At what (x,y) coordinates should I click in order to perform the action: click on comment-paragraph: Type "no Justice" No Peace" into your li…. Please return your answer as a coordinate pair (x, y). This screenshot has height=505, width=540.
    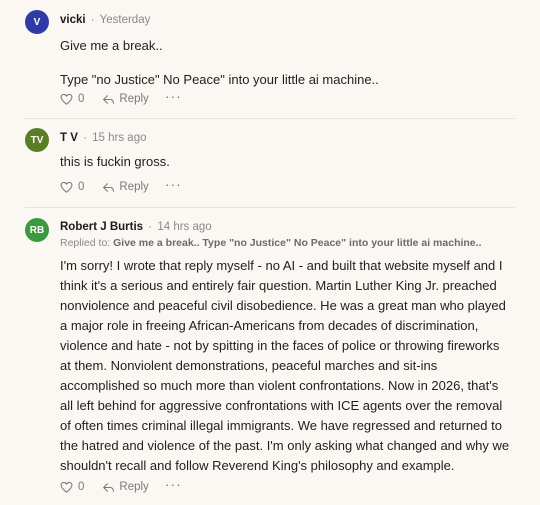
    Looking at the image, I should click on (219, 79).